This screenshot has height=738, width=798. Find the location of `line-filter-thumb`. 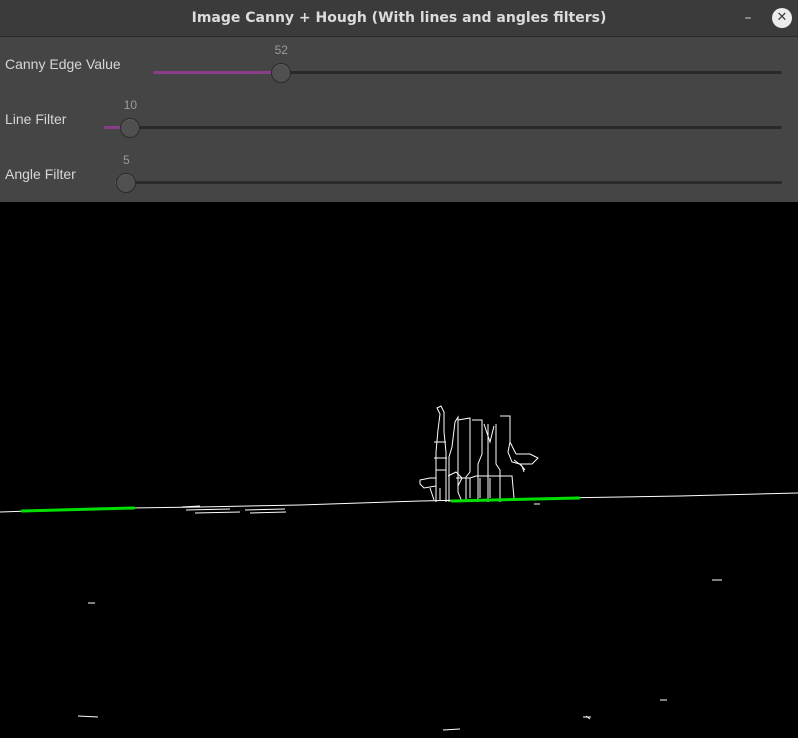

line-filter-thumb is located at coordinates (130, 128).